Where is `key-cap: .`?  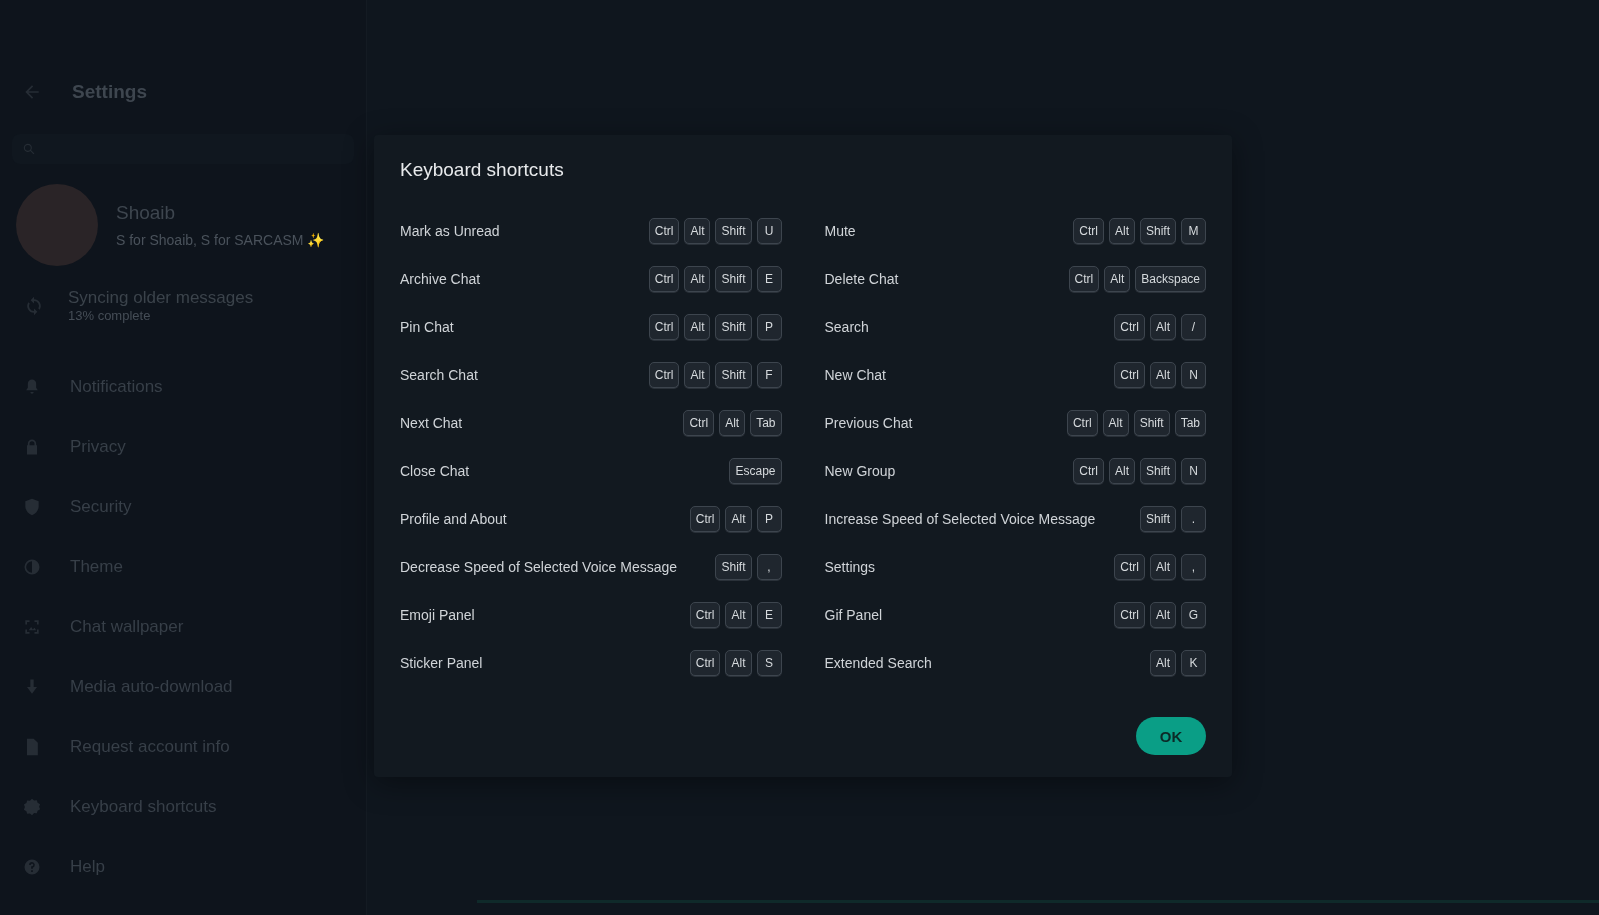 key-cap: . is located at coordinates (1193, 519).